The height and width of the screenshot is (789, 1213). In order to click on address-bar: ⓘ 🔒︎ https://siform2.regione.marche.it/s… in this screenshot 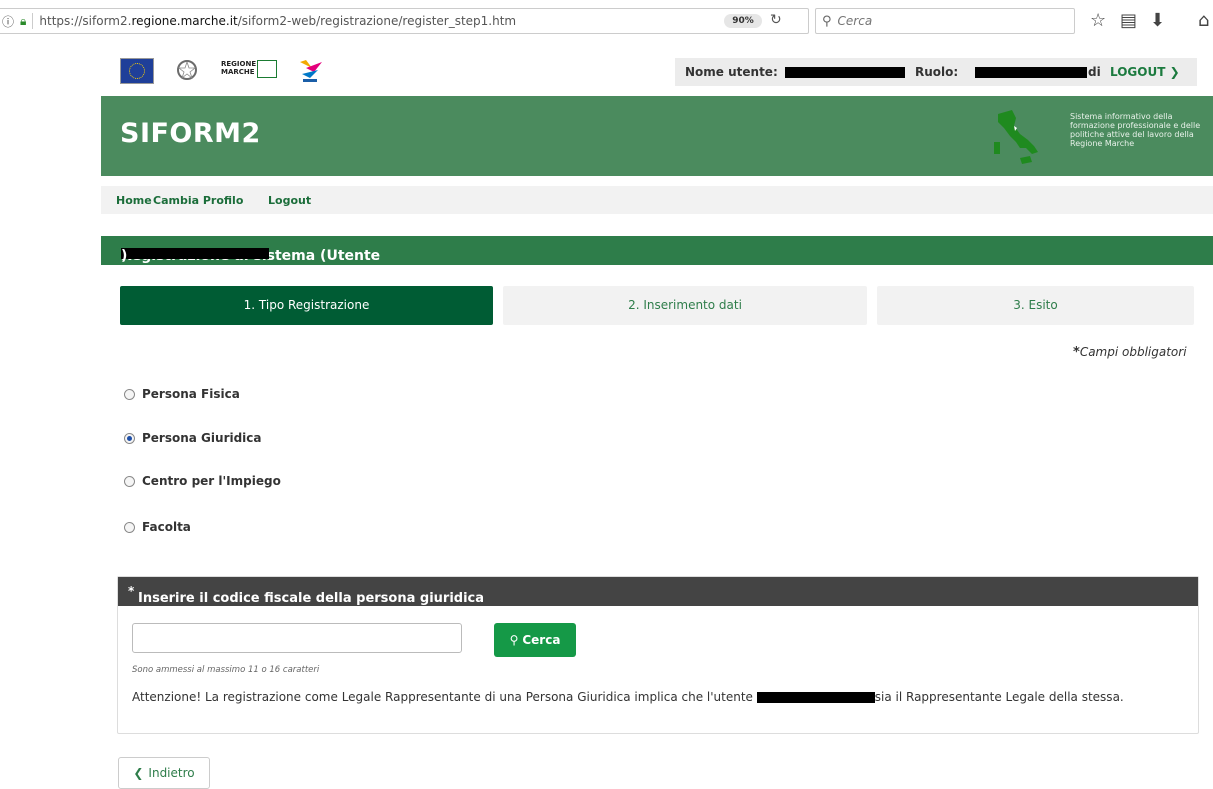, I will do `click(404, 21)`.